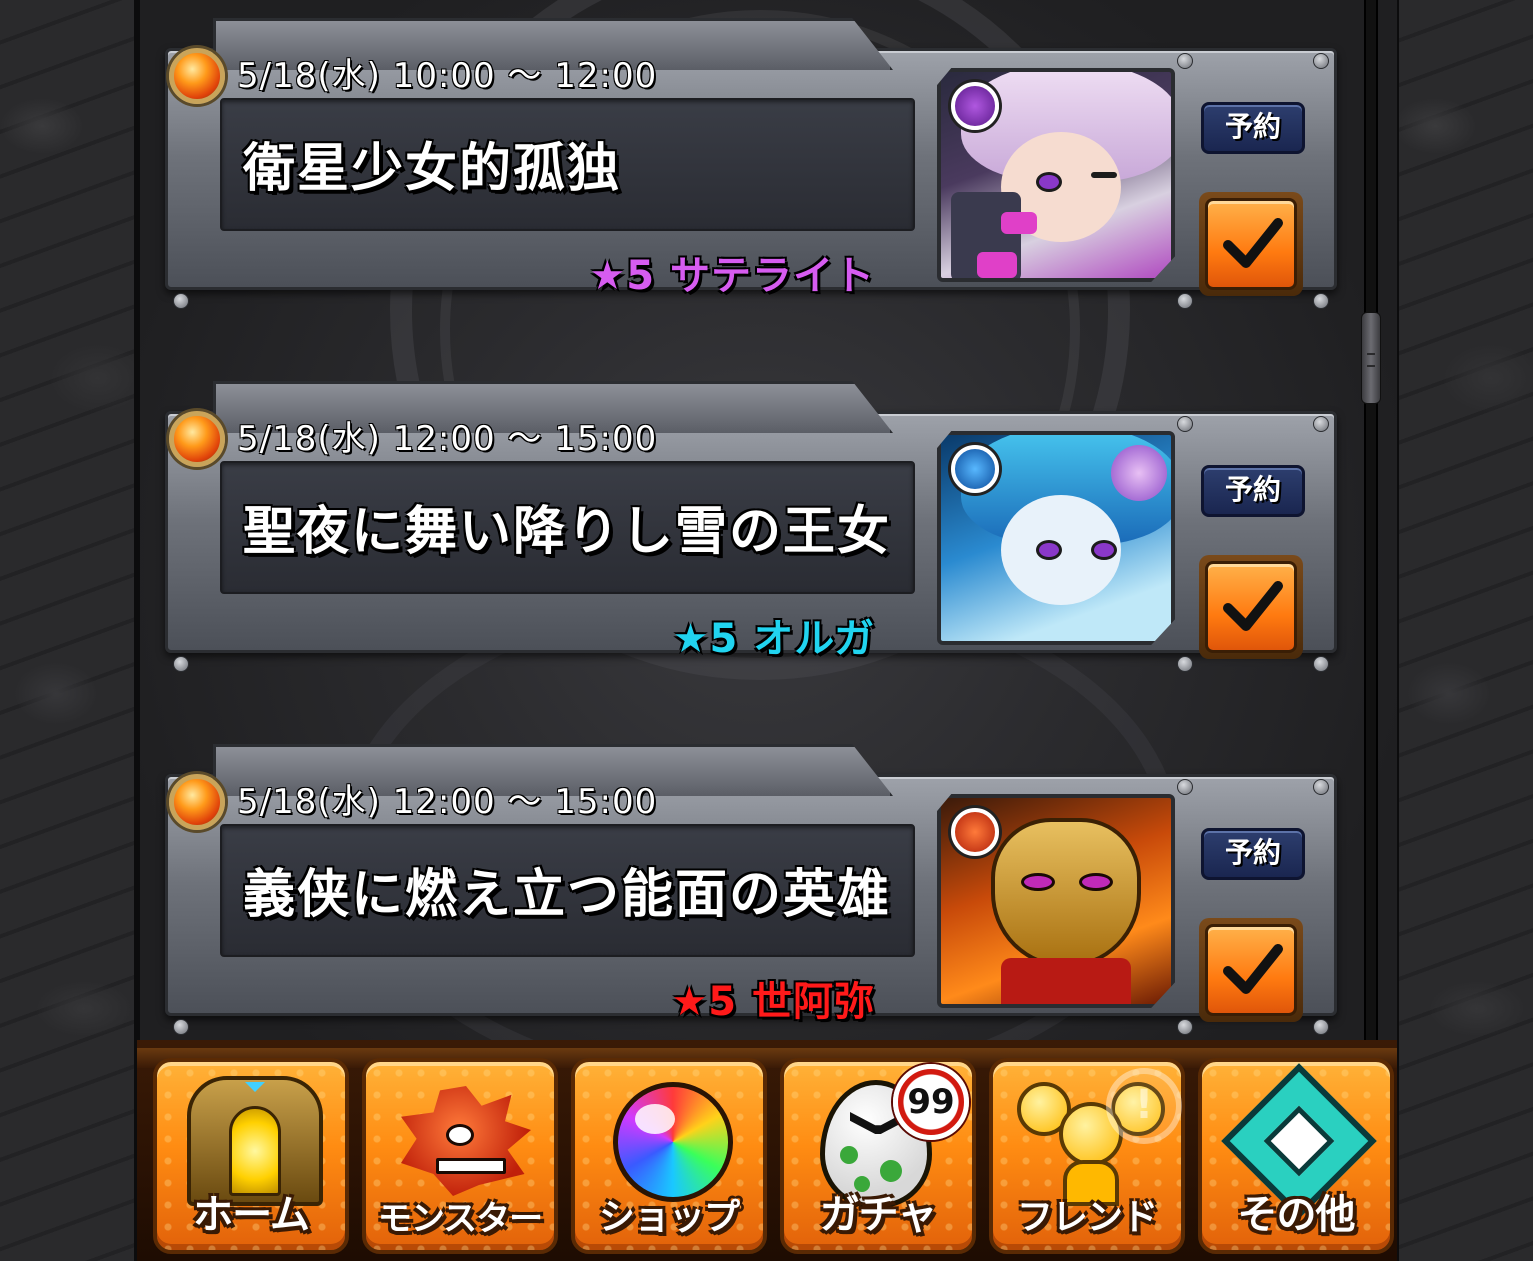 The width and height of the screenshot is (1533, 1261). Describe the element at coordinates (567, 532) in the screenshot. I see `event-title: 聖夜に舞い降りし雪の王女` at that location.